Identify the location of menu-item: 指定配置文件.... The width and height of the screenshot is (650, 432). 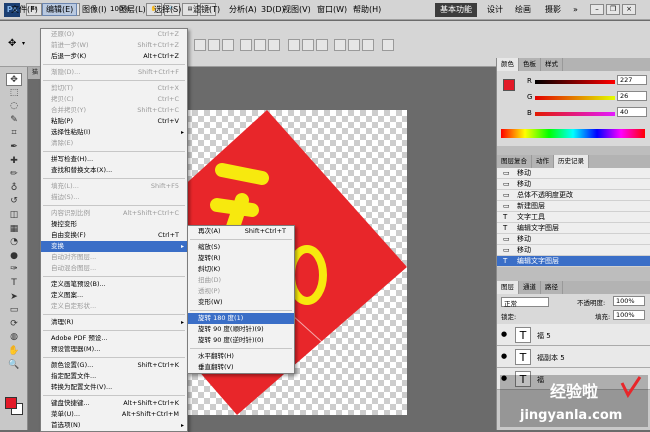
(114, 376).